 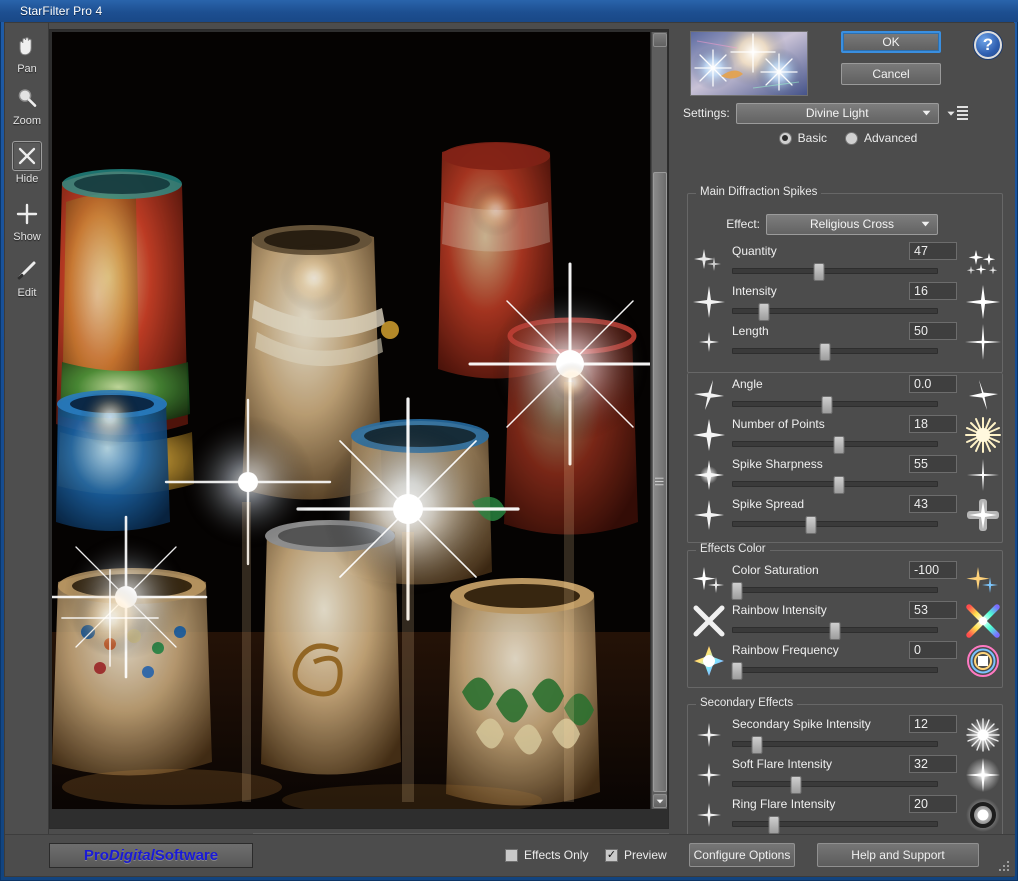 What do you see at coordinates (61, 11) in the screenshot?
I see `window-title: StarFilter Pro 4` at bounding box center [61, 11].